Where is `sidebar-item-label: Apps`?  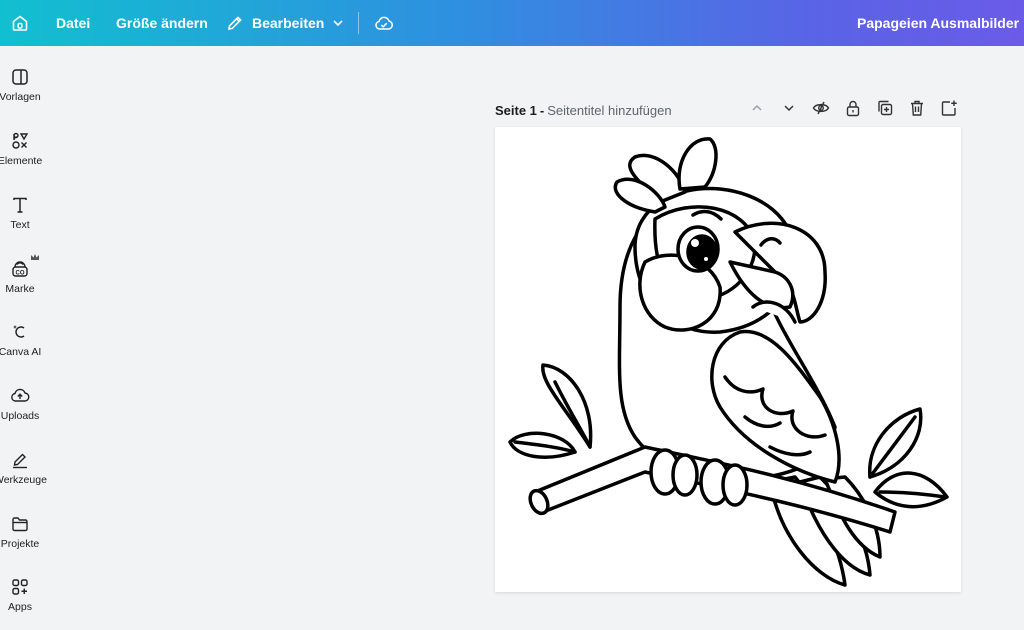 sidebar-item-label: Apps is located at coordinates (20, 607).